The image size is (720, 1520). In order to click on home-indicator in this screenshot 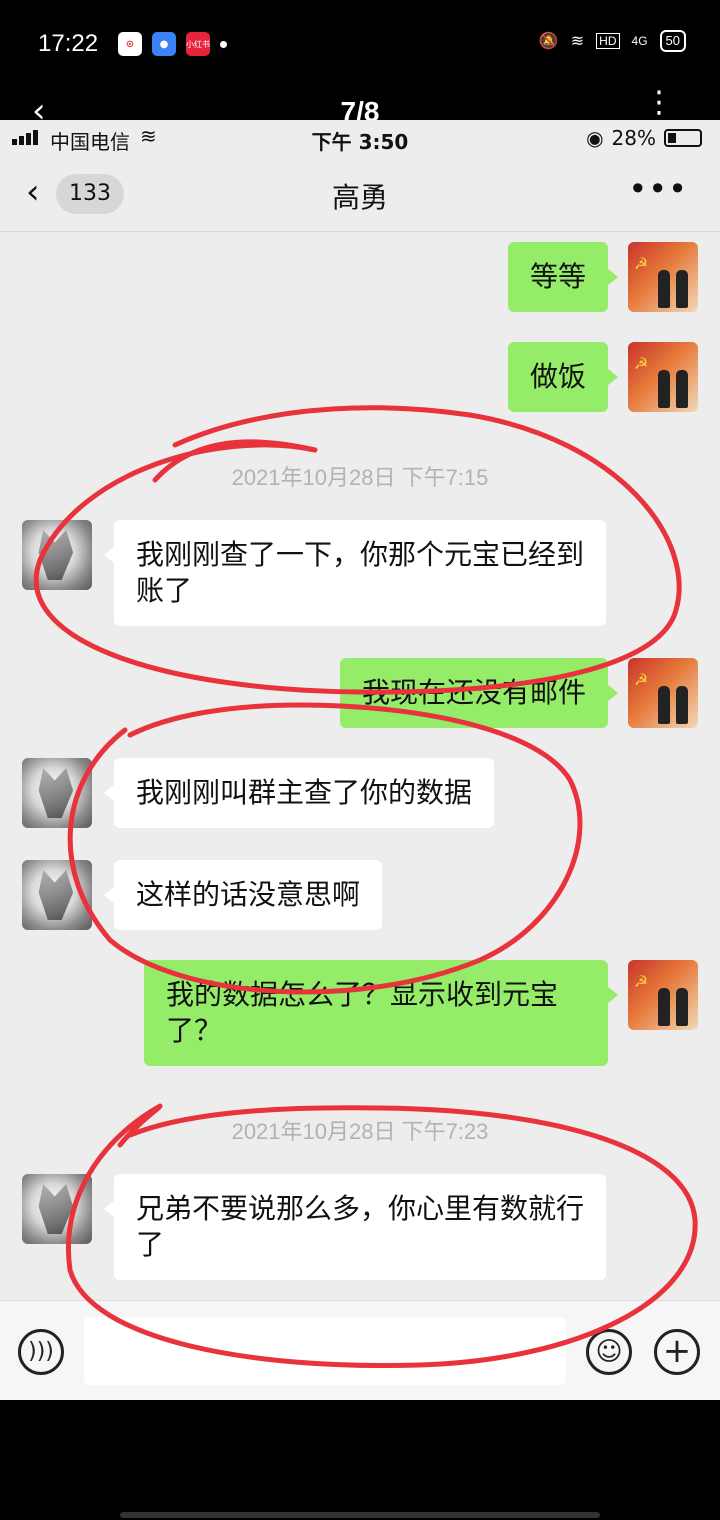, I will do `click(360, 1515)`.